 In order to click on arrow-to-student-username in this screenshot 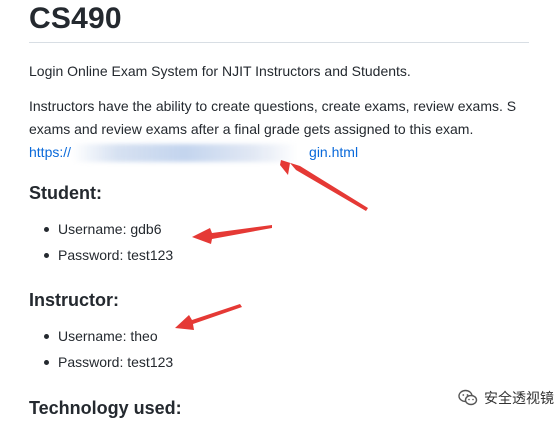, I will do `click(232, 234)`.